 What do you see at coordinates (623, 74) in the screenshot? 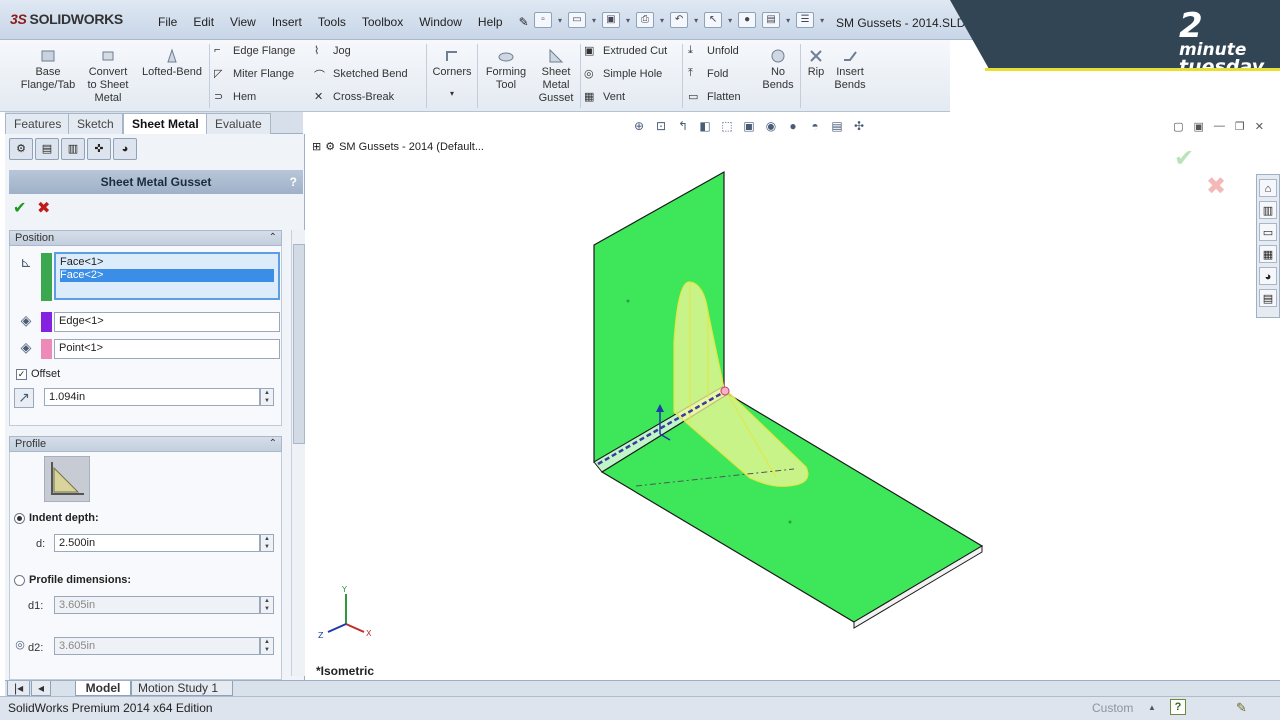
I see `simple-hole-button: ◎ Simple Hole` at bounding box center [623, 74].